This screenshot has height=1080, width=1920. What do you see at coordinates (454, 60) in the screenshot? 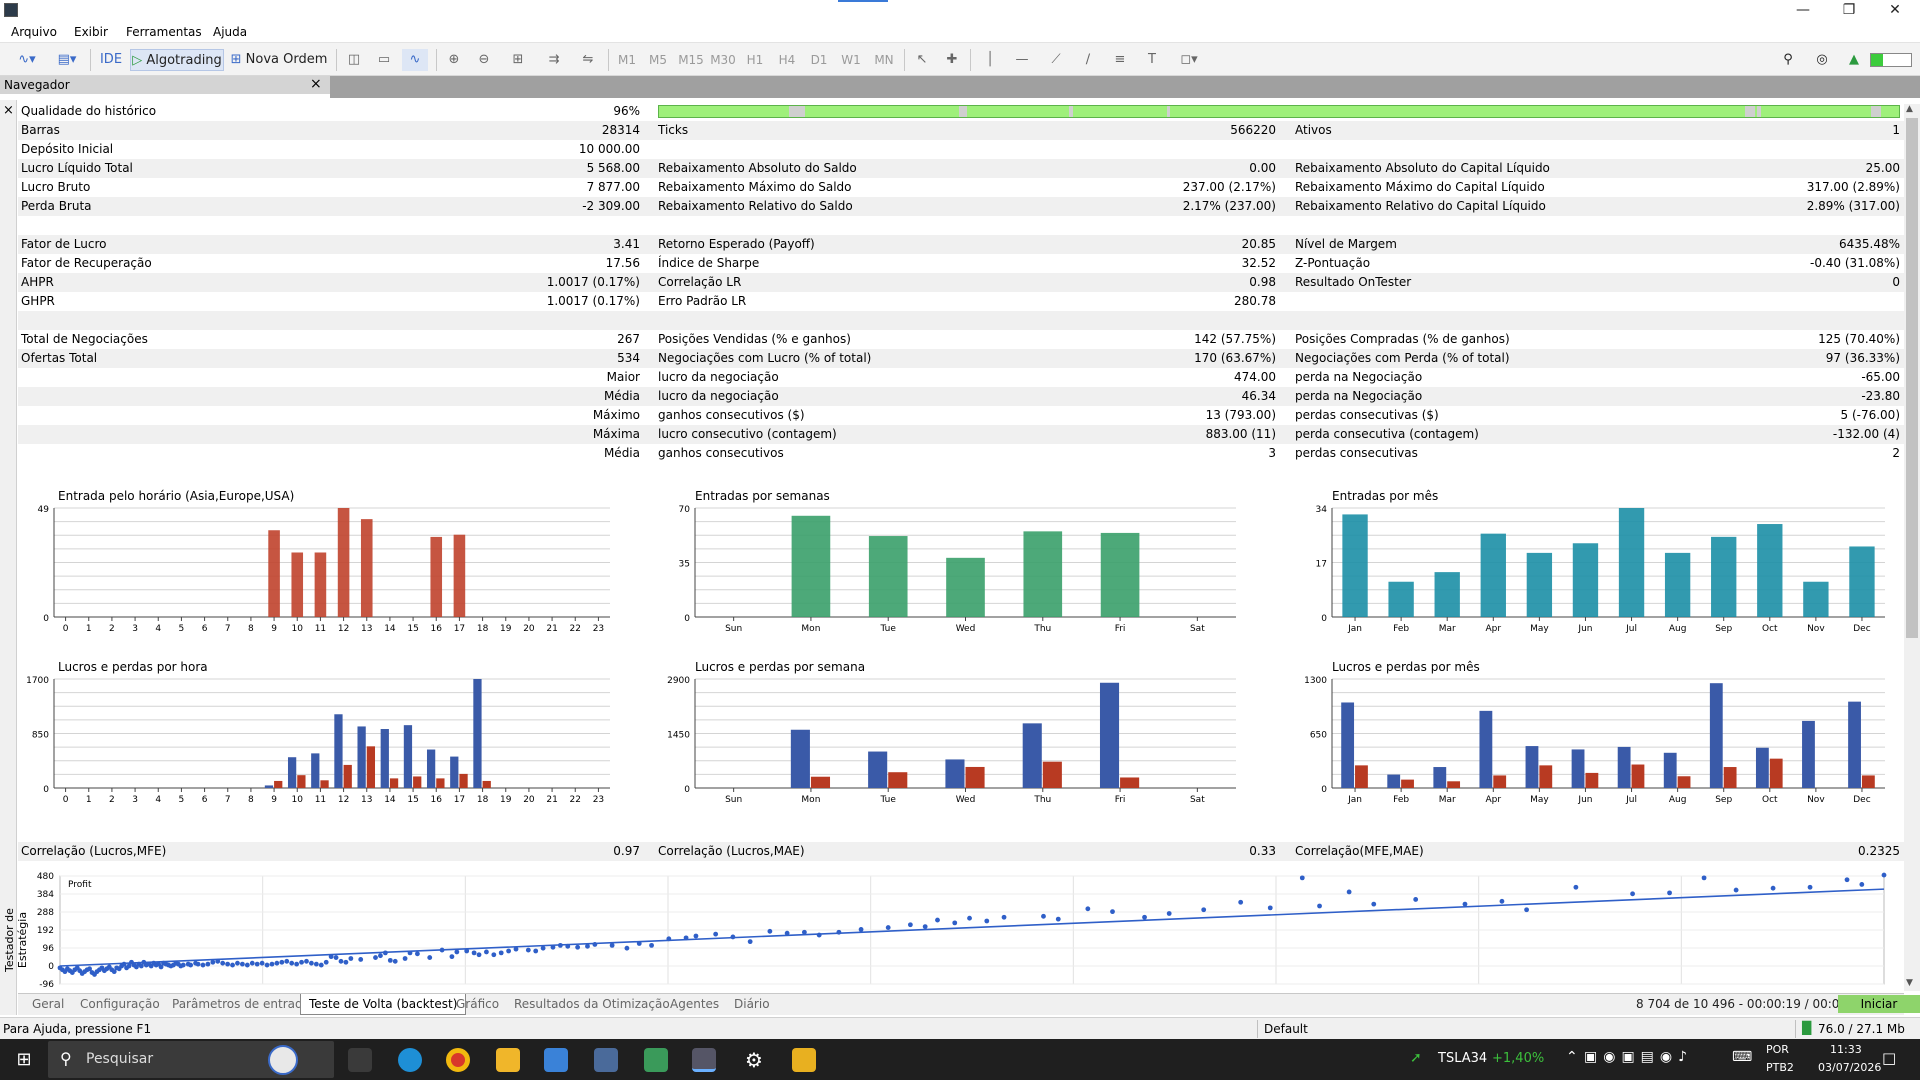
I see `zoom-in-icon: ⊕` at bounding box center [454, 60].